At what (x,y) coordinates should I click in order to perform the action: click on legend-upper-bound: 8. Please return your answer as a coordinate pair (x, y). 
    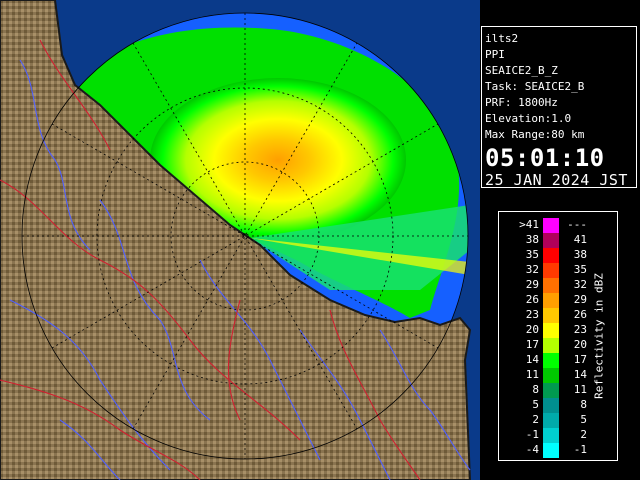
    Looking at the image, I should click on (583, 404).